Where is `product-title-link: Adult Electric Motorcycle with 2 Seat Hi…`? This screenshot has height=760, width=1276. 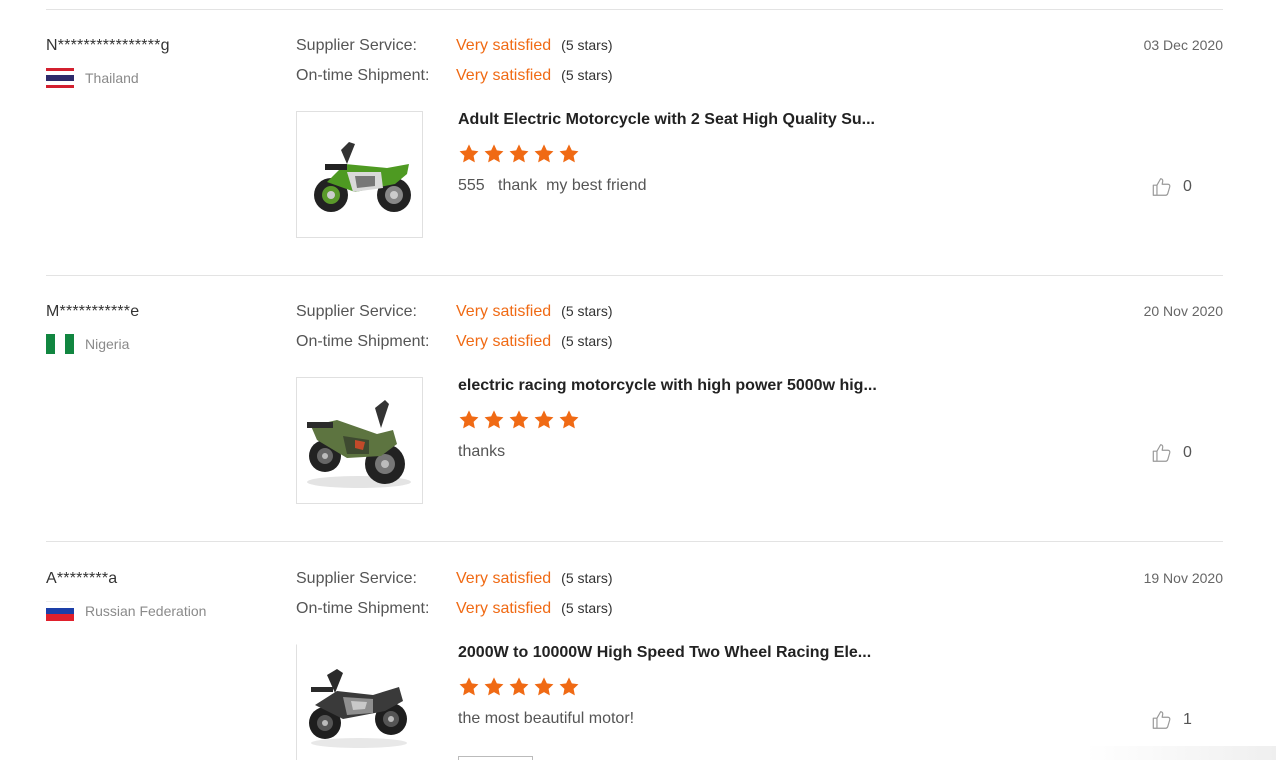
product-title-link: Adult Electric Motorcycle with 2 Seat Hi… is located at coordinates (666, 120).